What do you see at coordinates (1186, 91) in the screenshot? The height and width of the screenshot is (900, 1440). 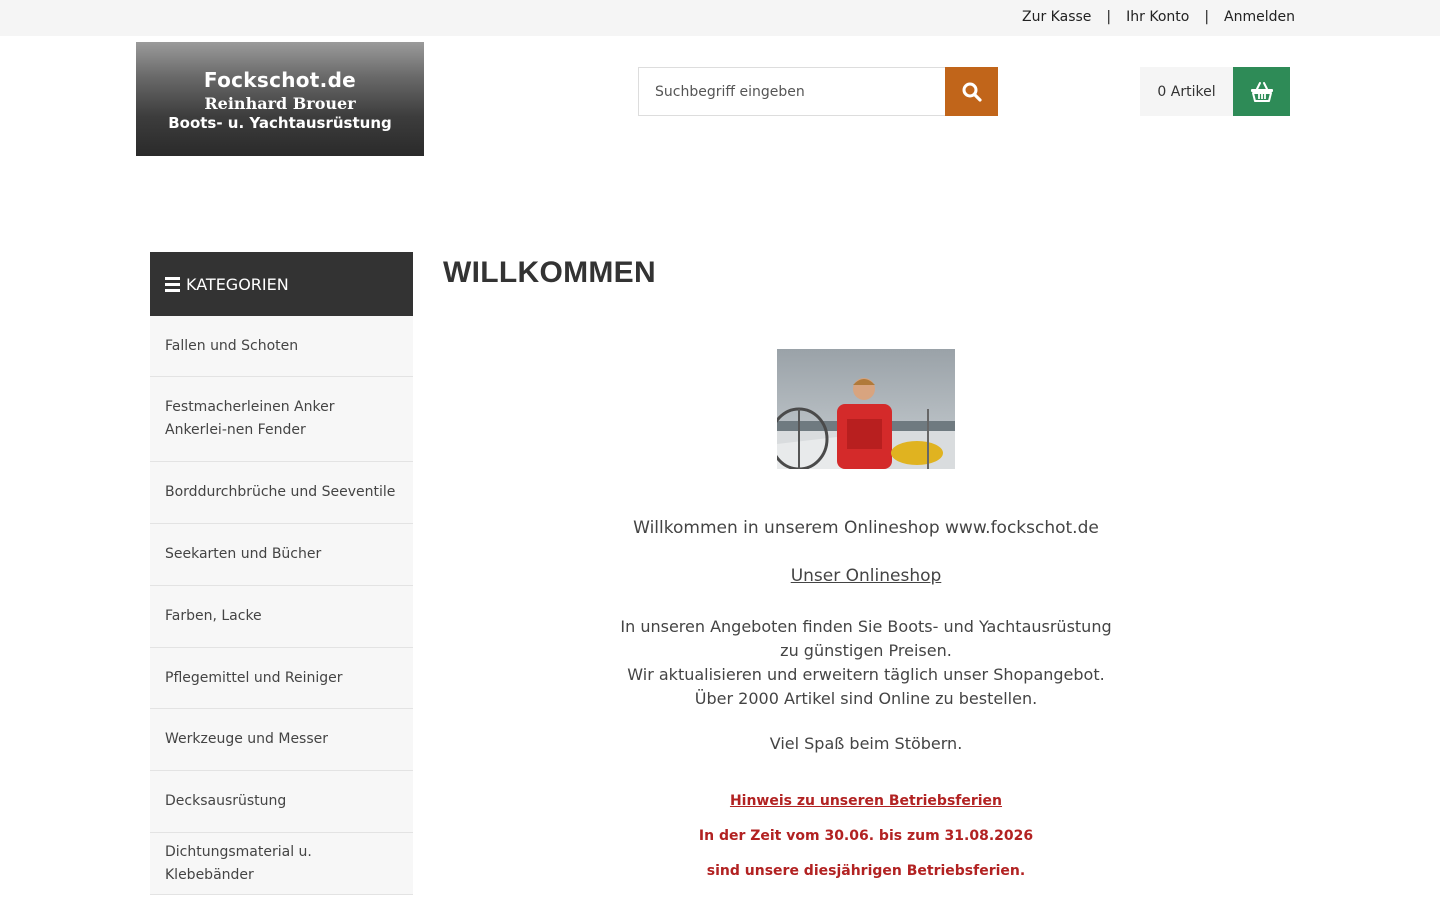 I see `cart-count: 0 Artikel` at bounding box center [1186, 91].